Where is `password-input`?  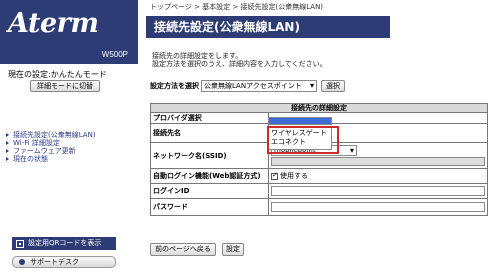
password-input is located at coordinates (378, 207).